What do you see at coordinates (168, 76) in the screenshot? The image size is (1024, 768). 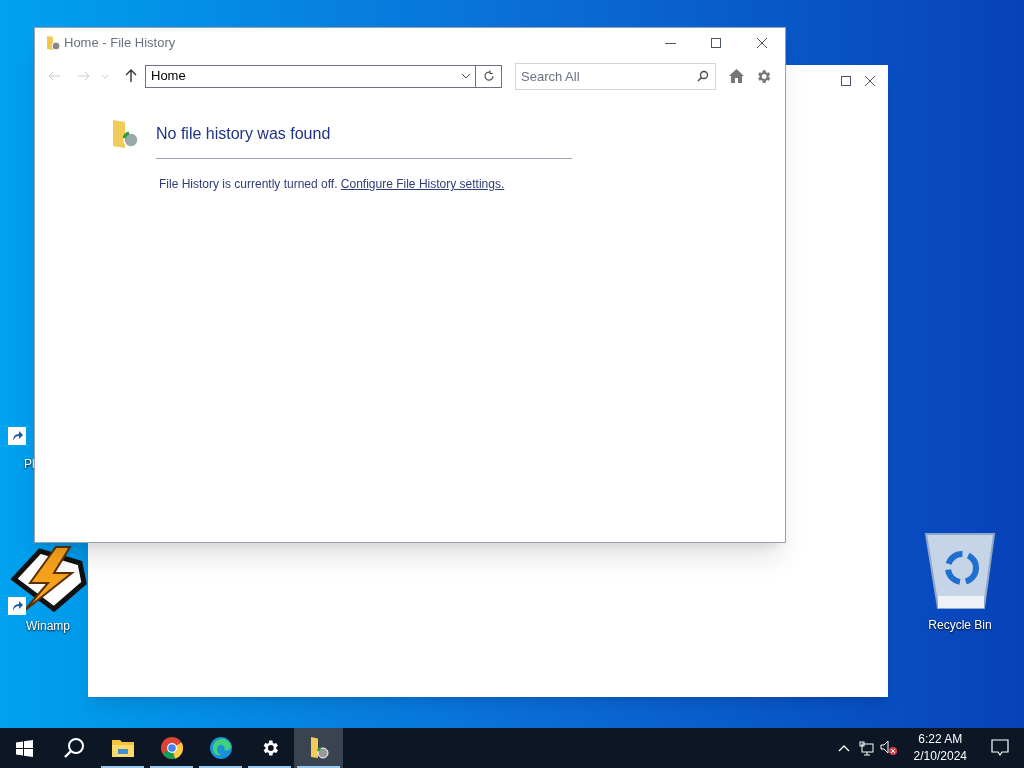 I see `address-text: Home` at bounding box center [168, 76].